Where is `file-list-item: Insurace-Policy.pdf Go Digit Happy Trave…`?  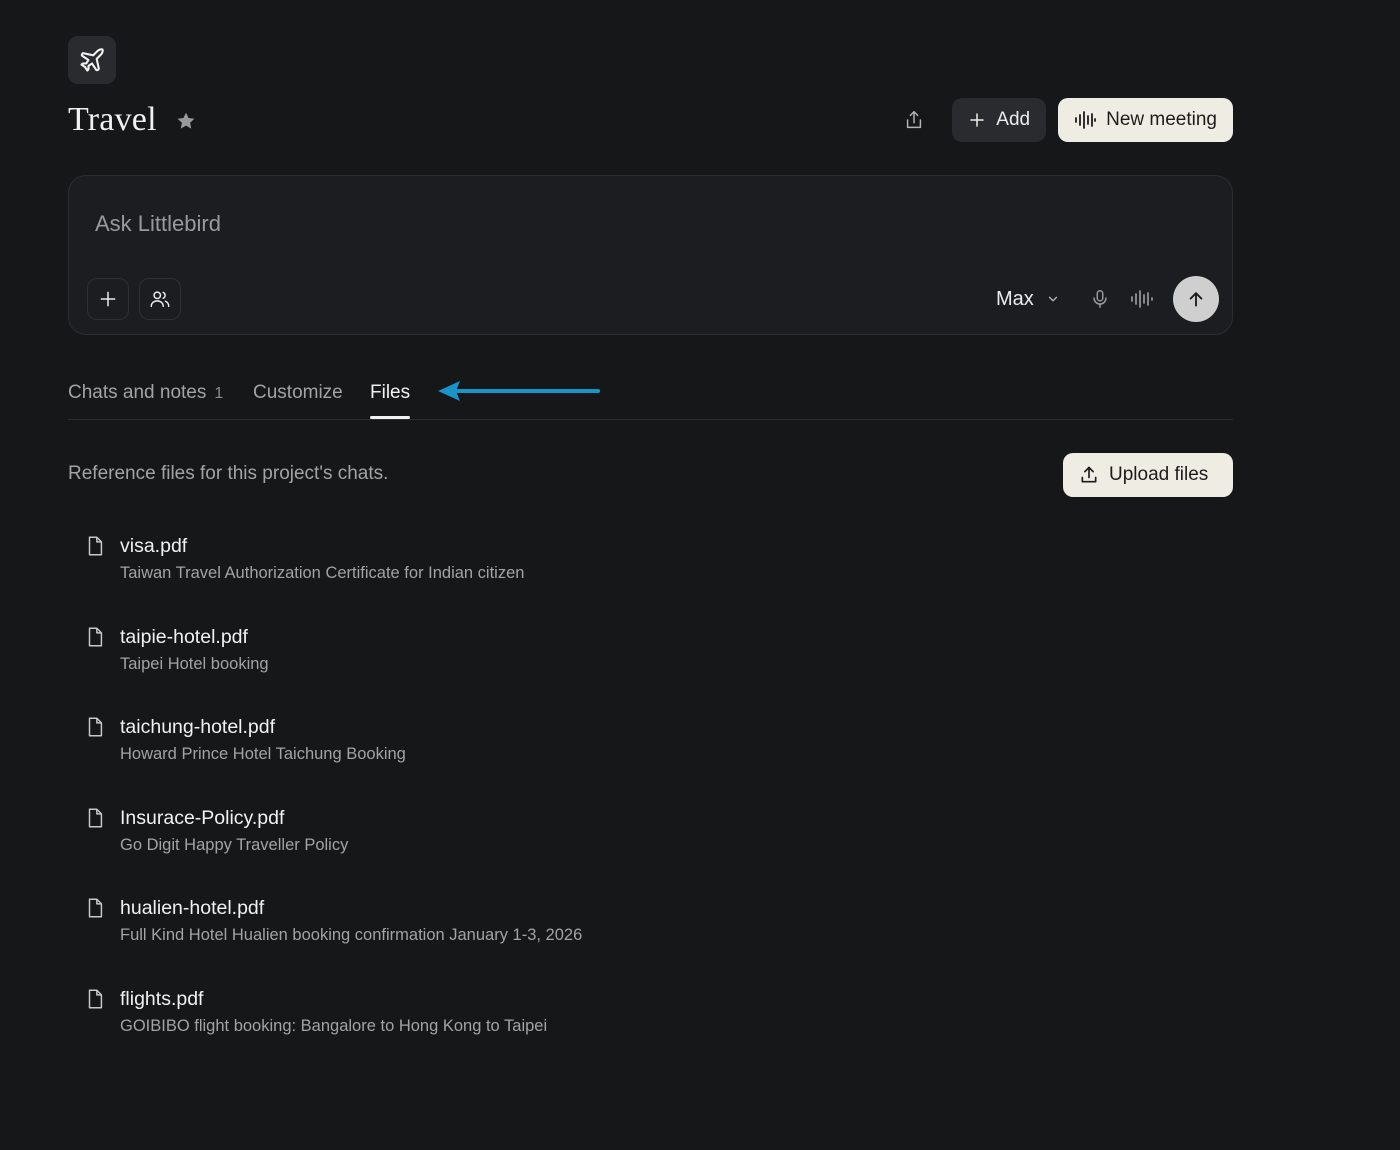
file-list-item: Insurace-Policy.pdf Go Digit Happy Trave… is located at coordinates (634, 847).